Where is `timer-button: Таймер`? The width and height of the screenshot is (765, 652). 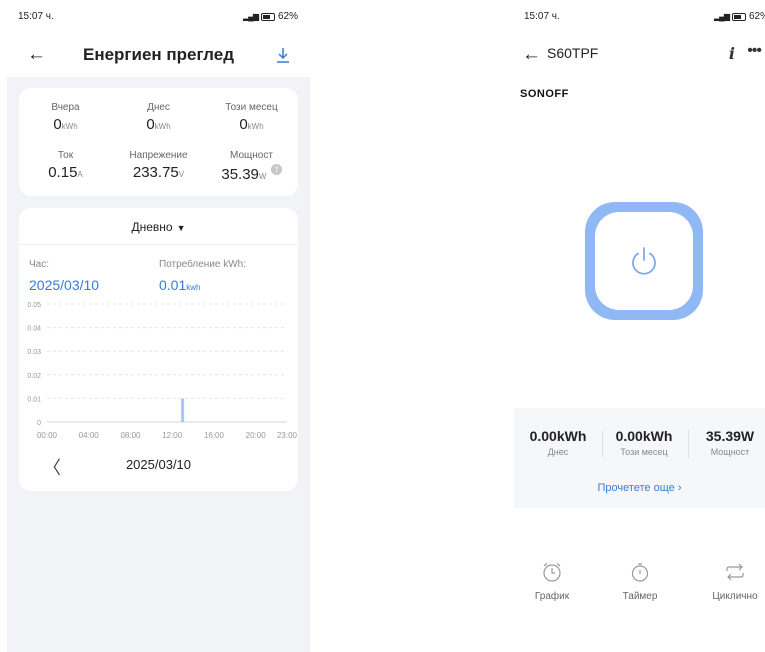
timer-button: Таймер is located at coordinates (640, 582).